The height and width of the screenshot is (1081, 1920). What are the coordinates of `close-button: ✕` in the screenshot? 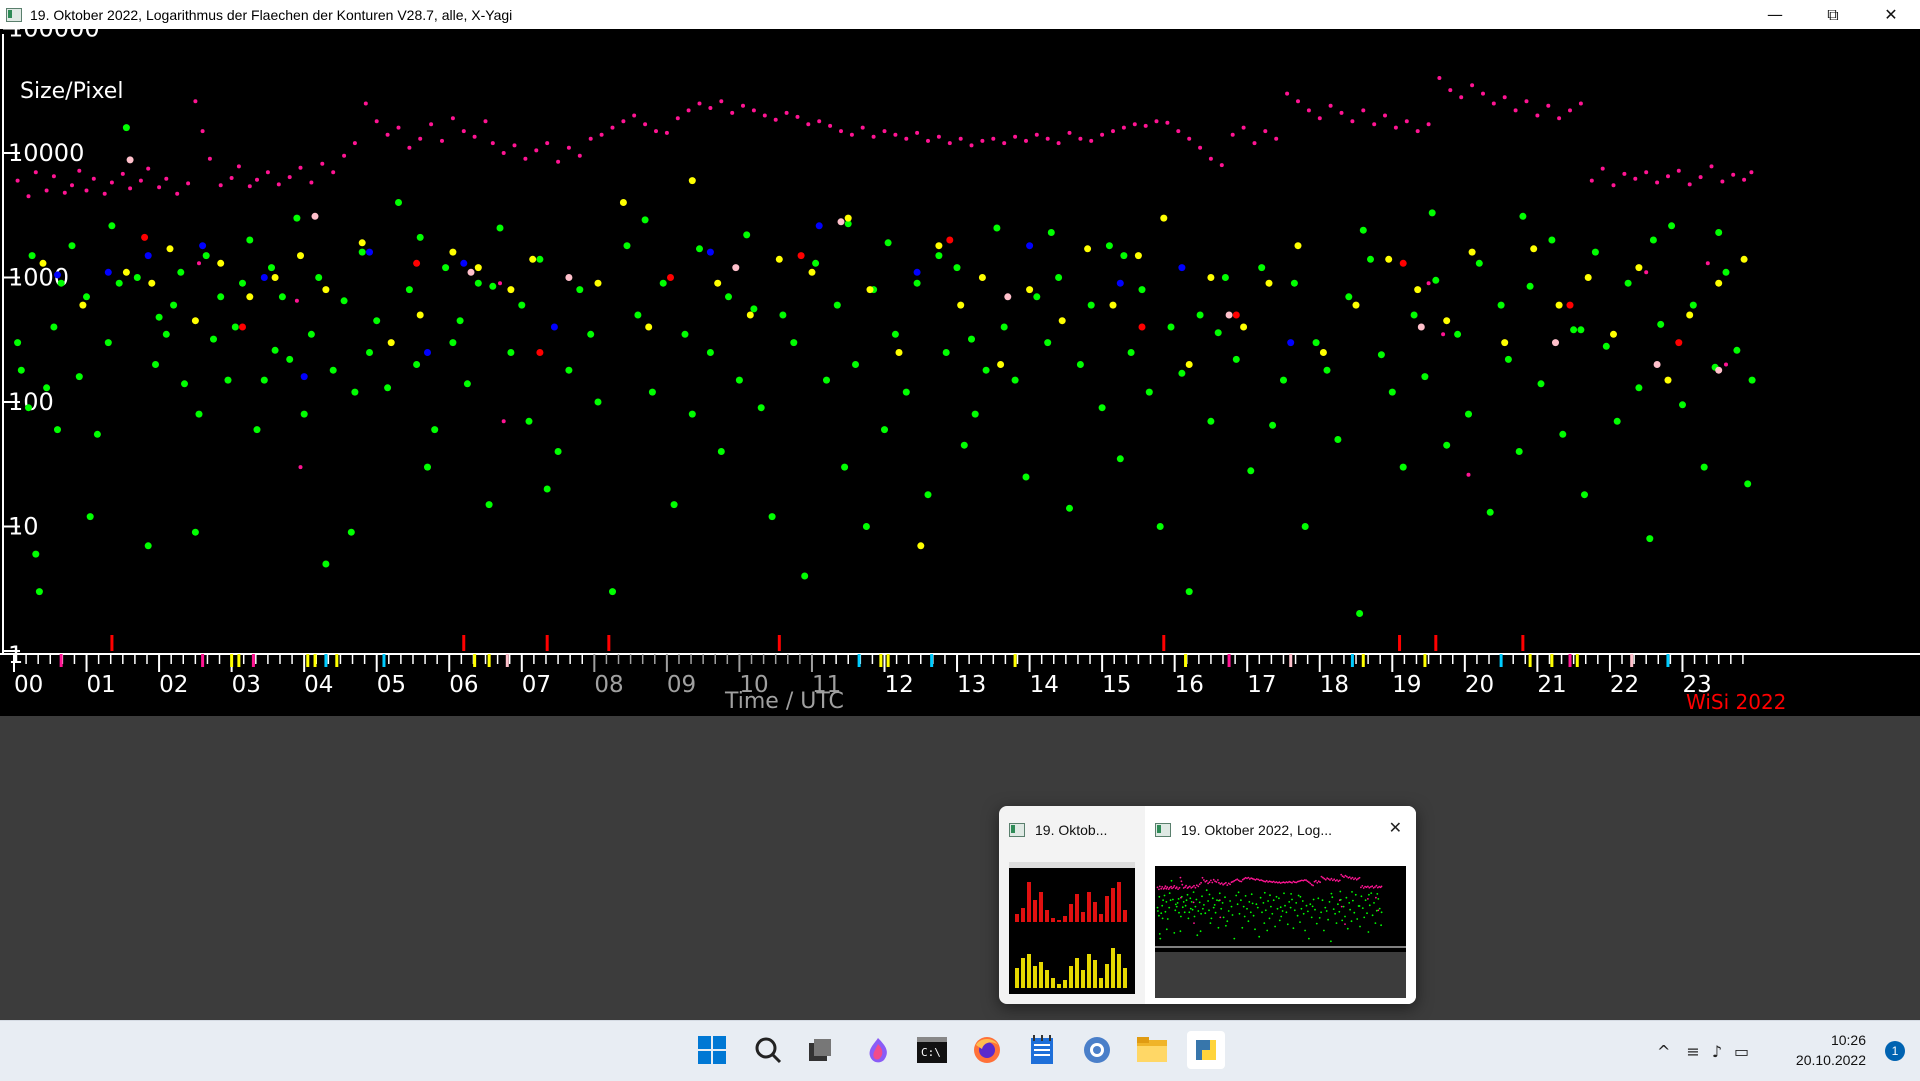 It's located at (1891, 14).